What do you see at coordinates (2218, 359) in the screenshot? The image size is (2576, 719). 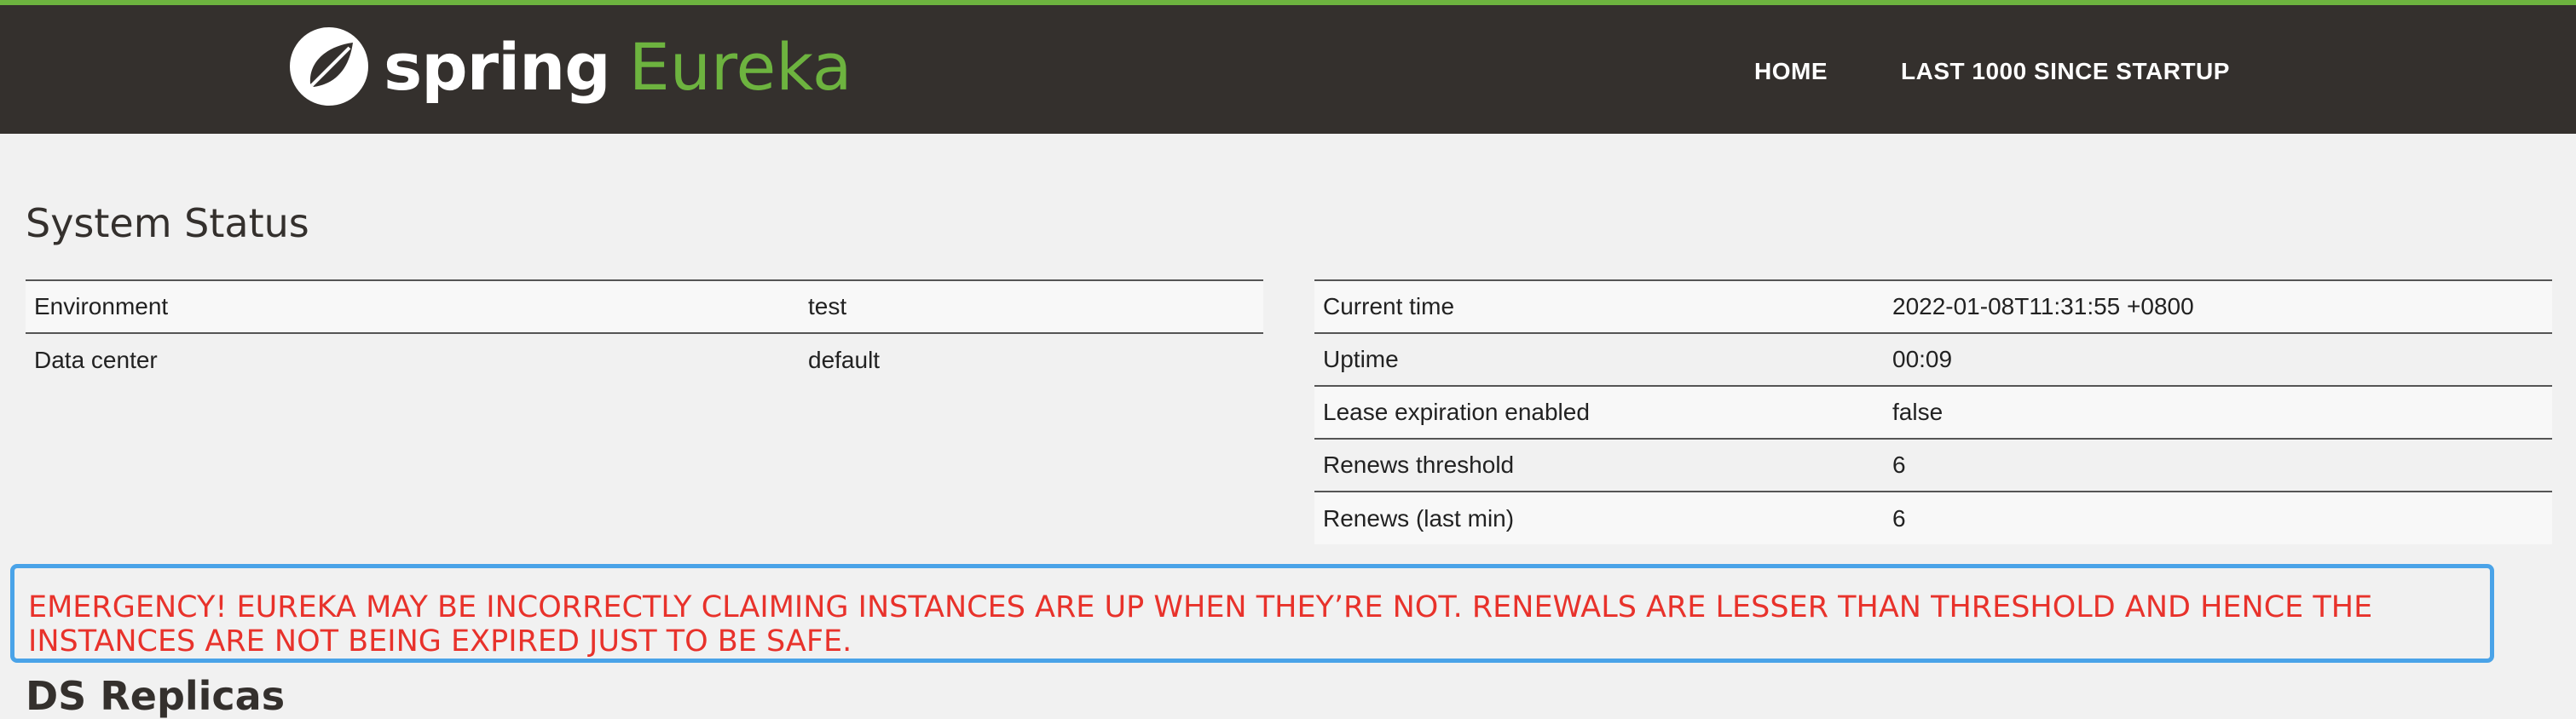 I see `row-value: 00:09` at bounding box center [2218, 359].